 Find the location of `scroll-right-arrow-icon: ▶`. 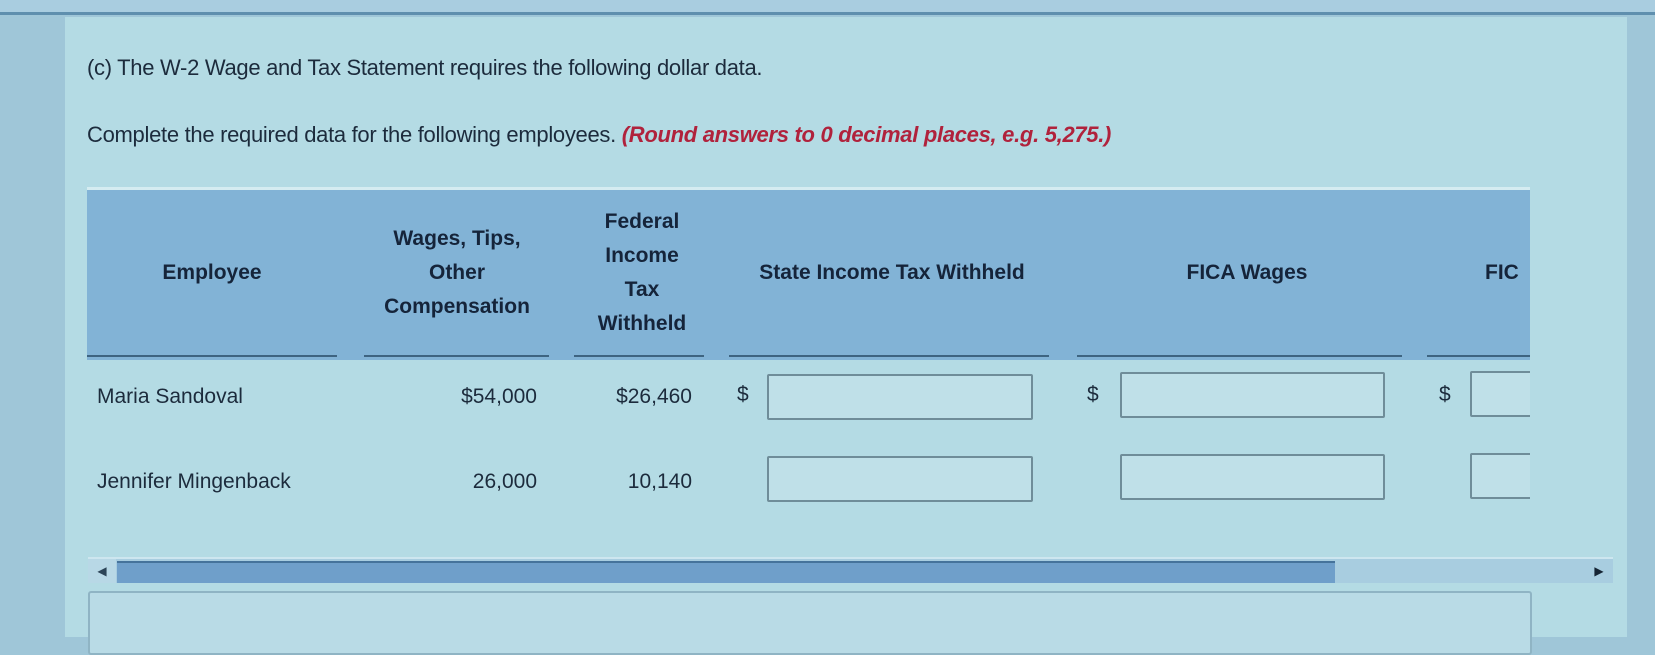

scroll-right-arrow-icon: ▶ is located at coordinates (1599, 571).